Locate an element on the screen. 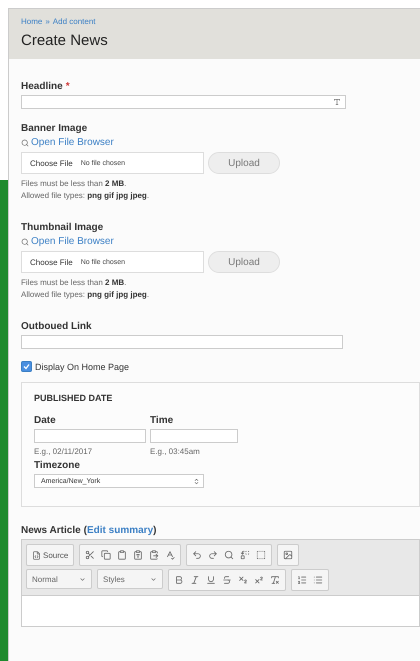  image-icon is located at coordinates (288, 555).